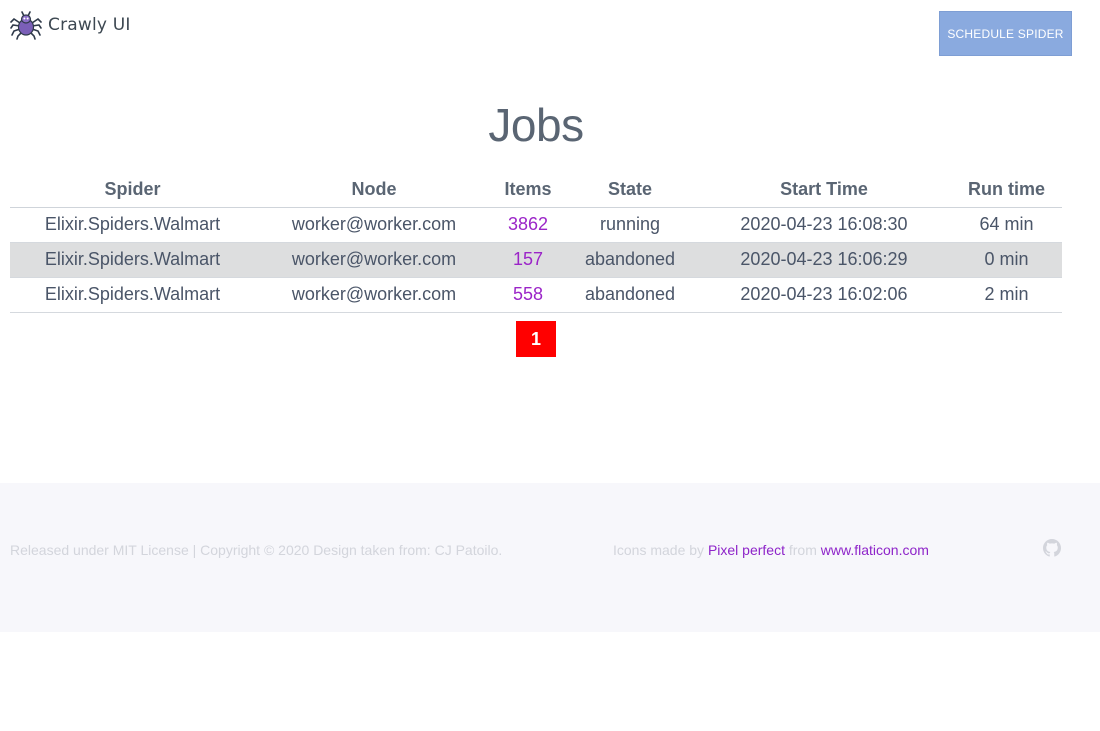 This screenshot has height=731, width=1100. Describe the element at coordinates (1052, 548) in the screenshot. I see `github-icon` at that location.